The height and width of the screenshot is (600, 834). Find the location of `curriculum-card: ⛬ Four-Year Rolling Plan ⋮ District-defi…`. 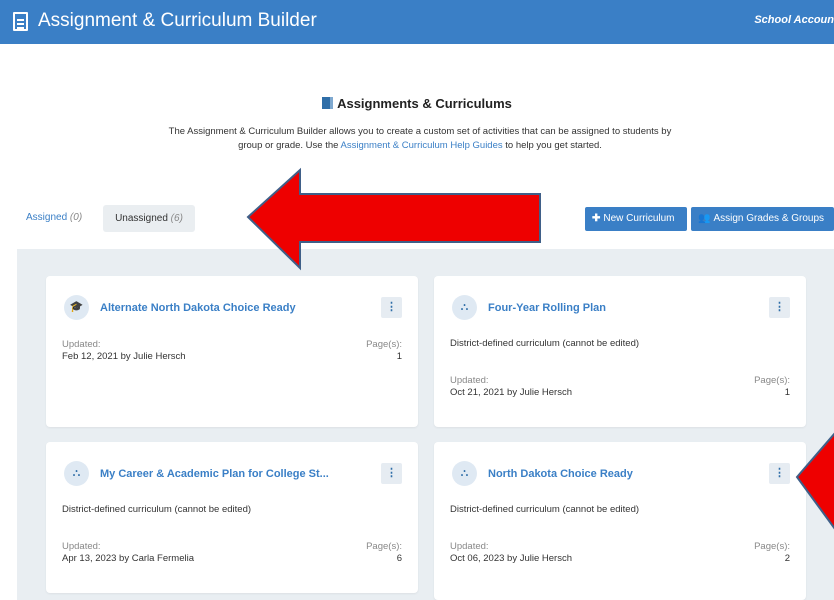

curriculum-card: ⛬ Four-Year Rolling Plan ⋮ District-defi… is located at coordinates (620, 351).